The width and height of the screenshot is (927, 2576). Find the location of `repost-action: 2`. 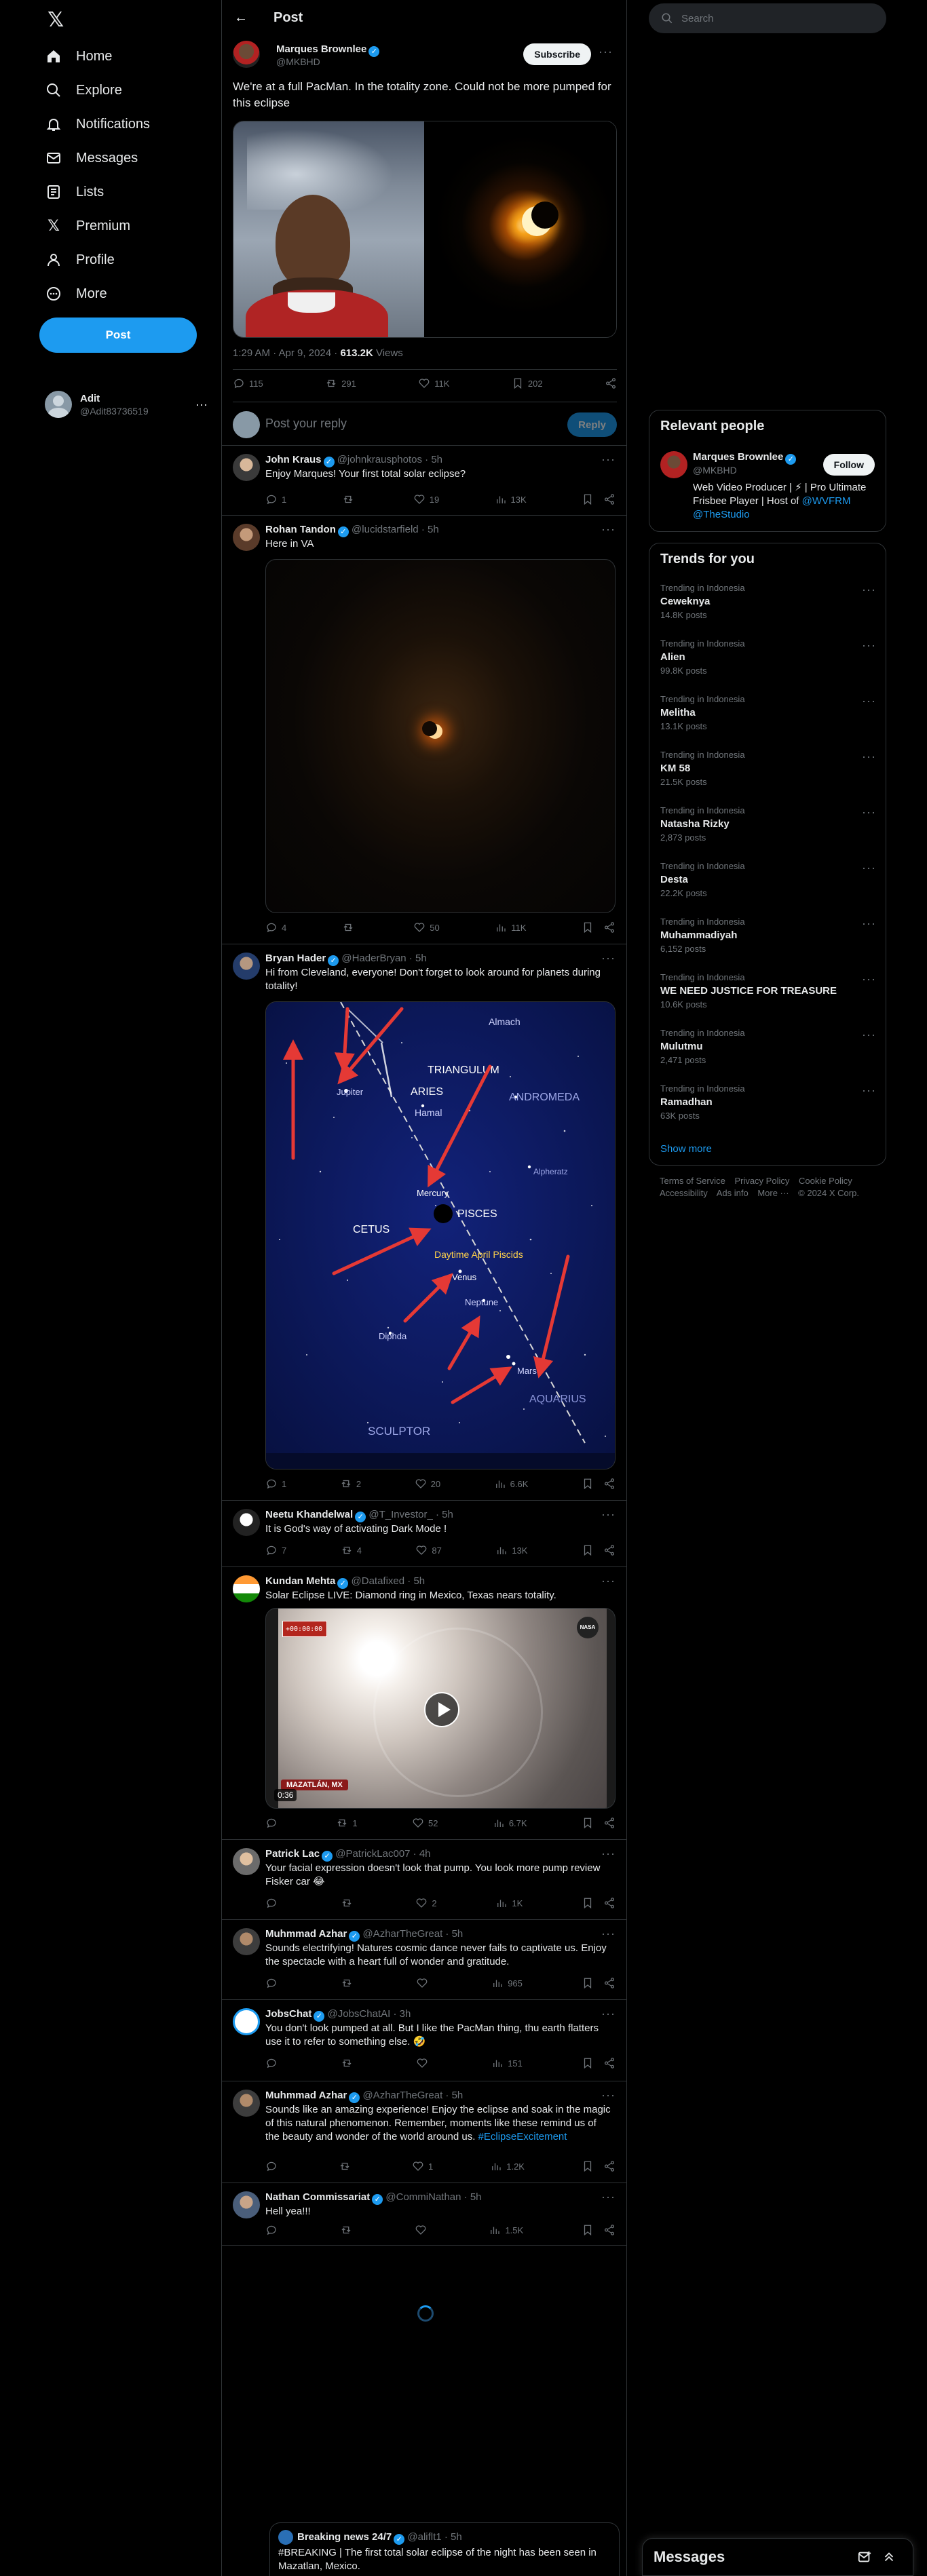

repost-action: 2 is located at coordinates (350, 1484).